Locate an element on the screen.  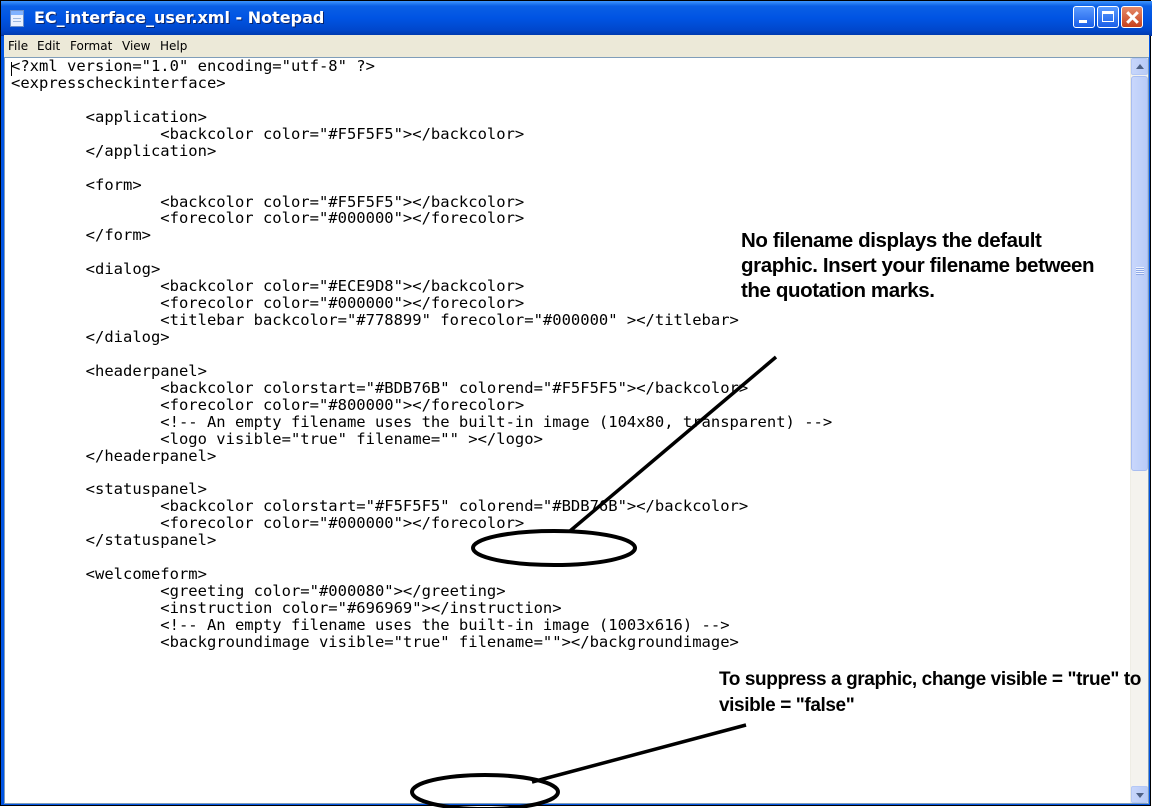
arrow-up-icon is located at coordinates (1140, 66).